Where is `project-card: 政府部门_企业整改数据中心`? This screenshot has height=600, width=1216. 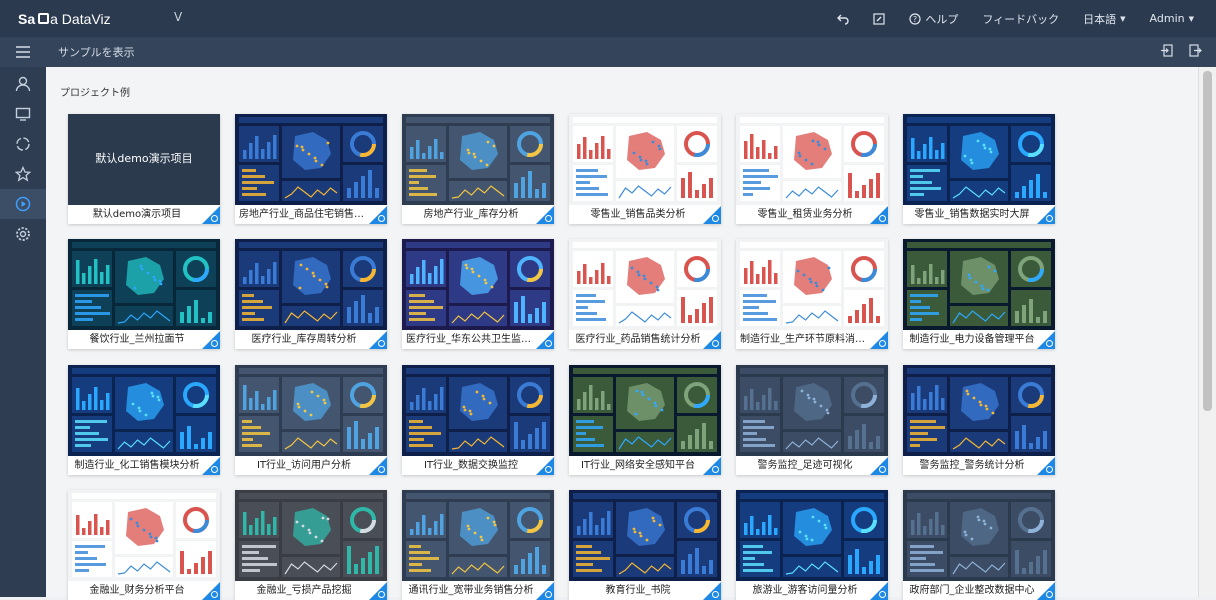 project-card: 政府部门_企业整改数据中心 is located at coordinates (979, 545).